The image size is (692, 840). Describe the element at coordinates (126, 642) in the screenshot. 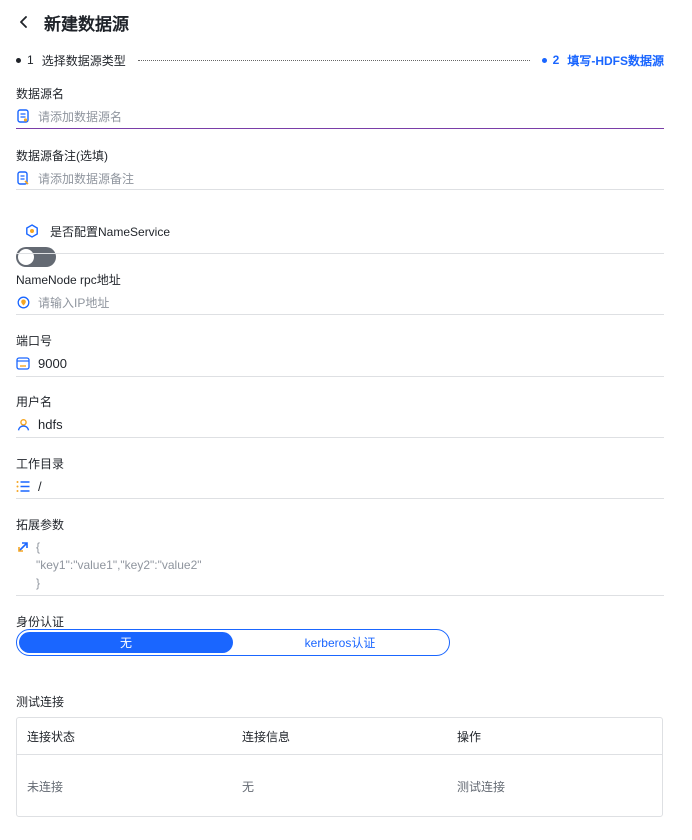

I see `auth-option-none: 无` at that location.